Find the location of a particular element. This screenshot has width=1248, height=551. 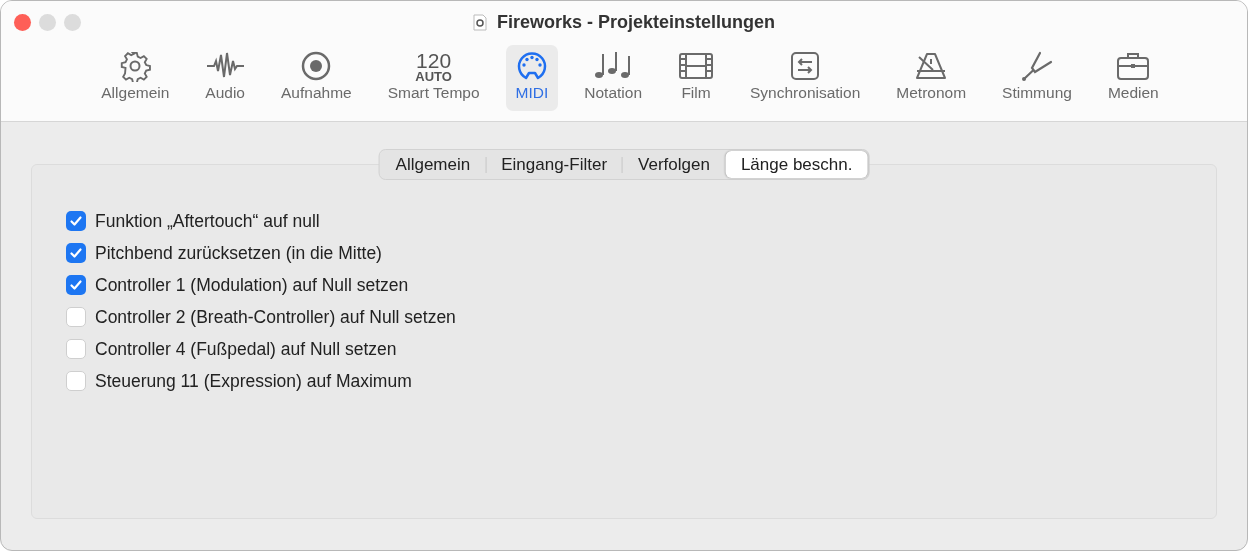

gear-icon is located at coordinates (135, 66).